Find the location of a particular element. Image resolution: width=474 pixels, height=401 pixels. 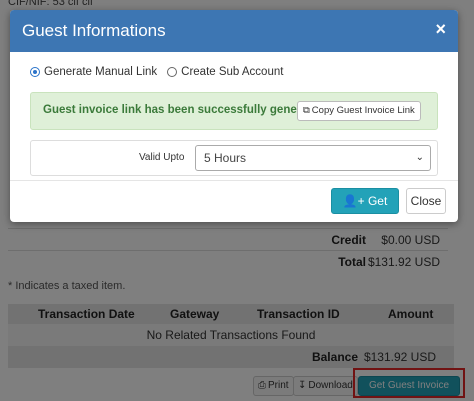

valid-upto-select: 5 Hours ⌄ is located at coordinates (313, 158).